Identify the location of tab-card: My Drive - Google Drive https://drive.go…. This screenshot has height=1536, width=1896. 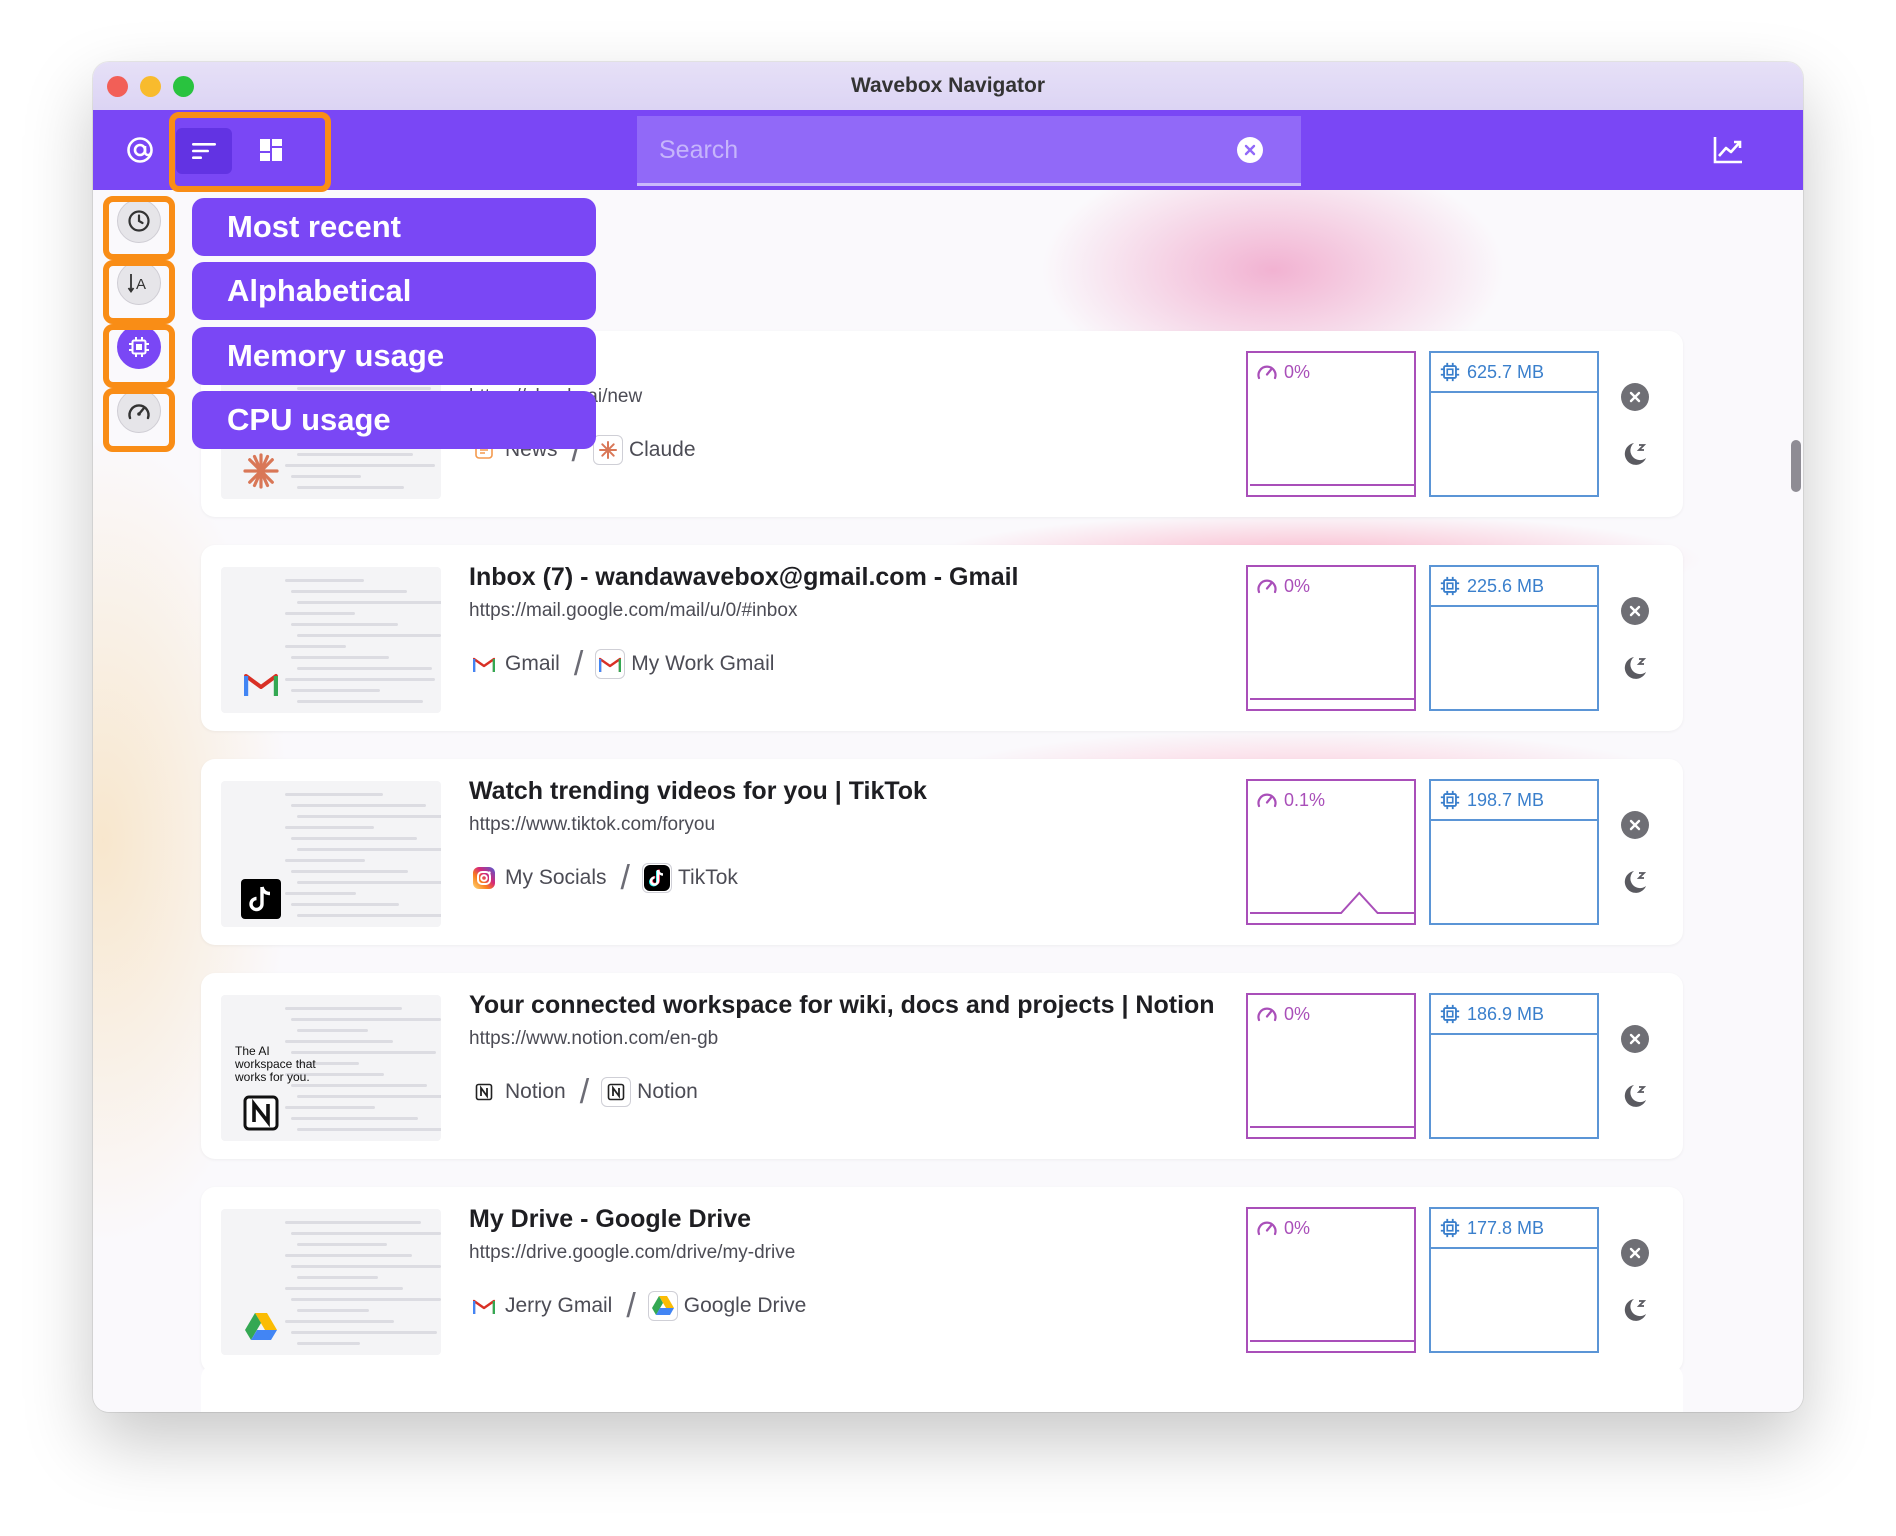
(942, 1280).